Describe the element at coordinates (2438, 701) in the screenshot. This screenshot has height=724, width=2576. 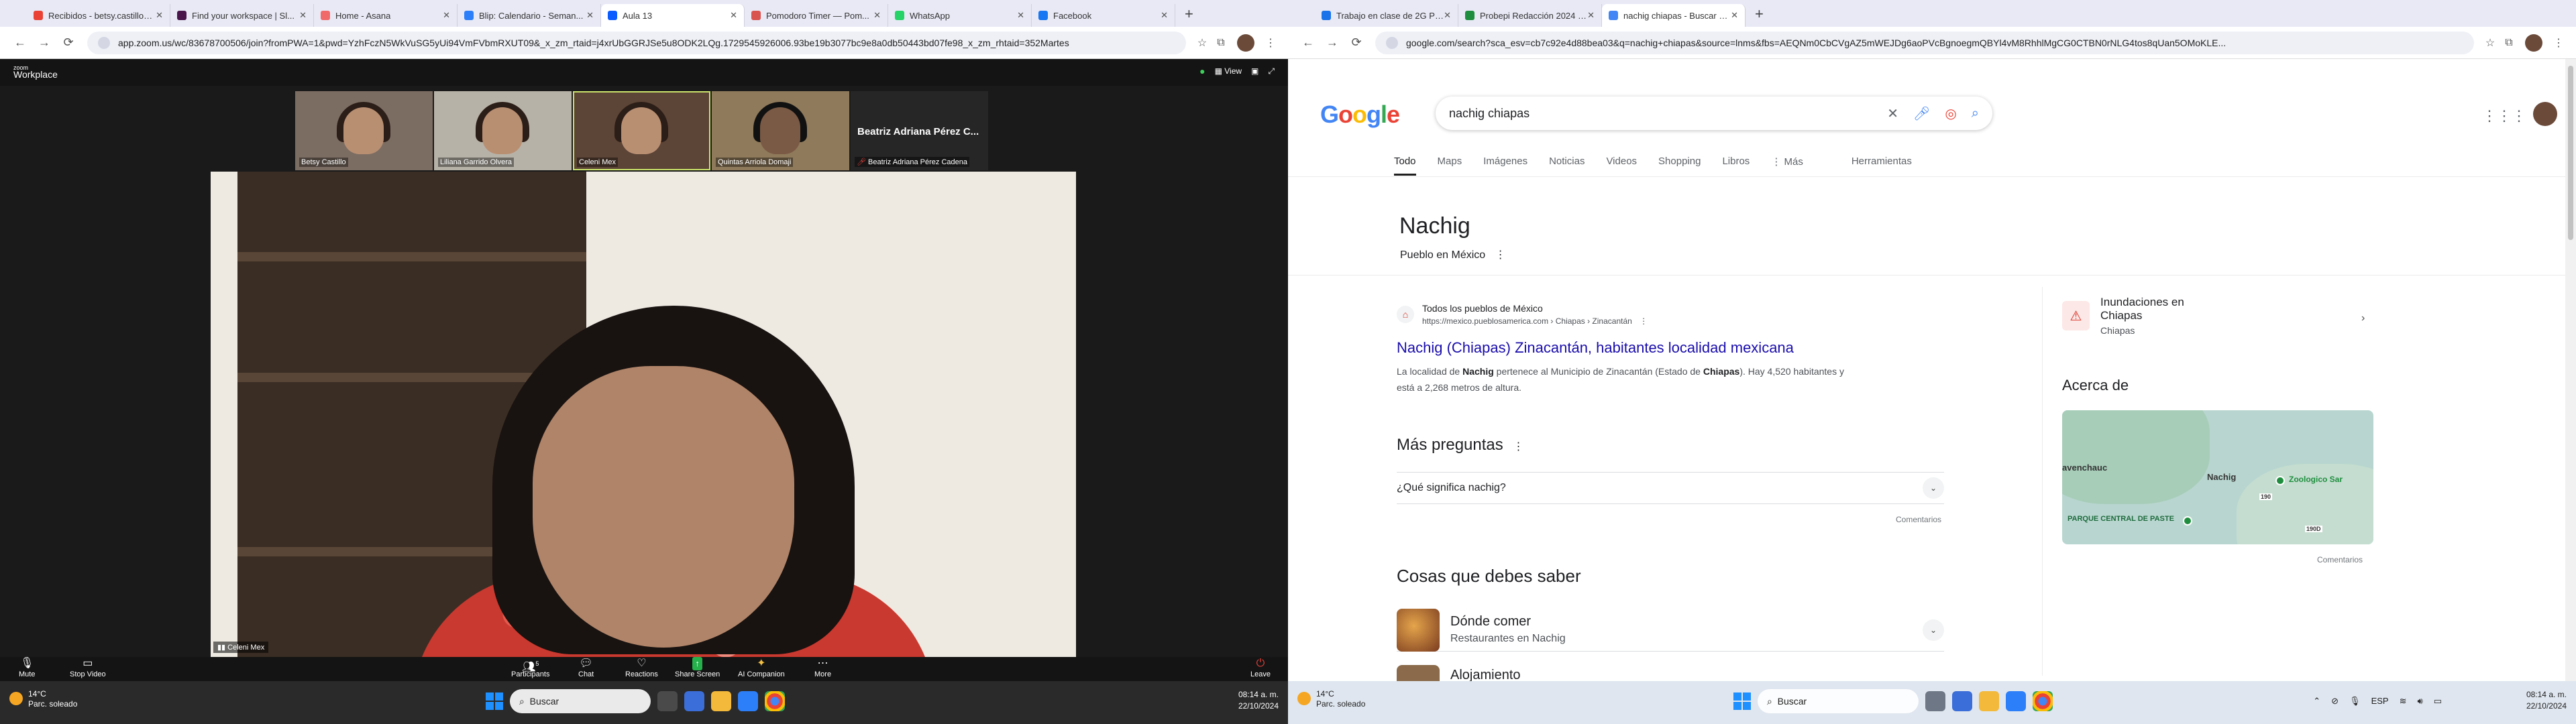
I see `battery-icon: ▭` at that location.